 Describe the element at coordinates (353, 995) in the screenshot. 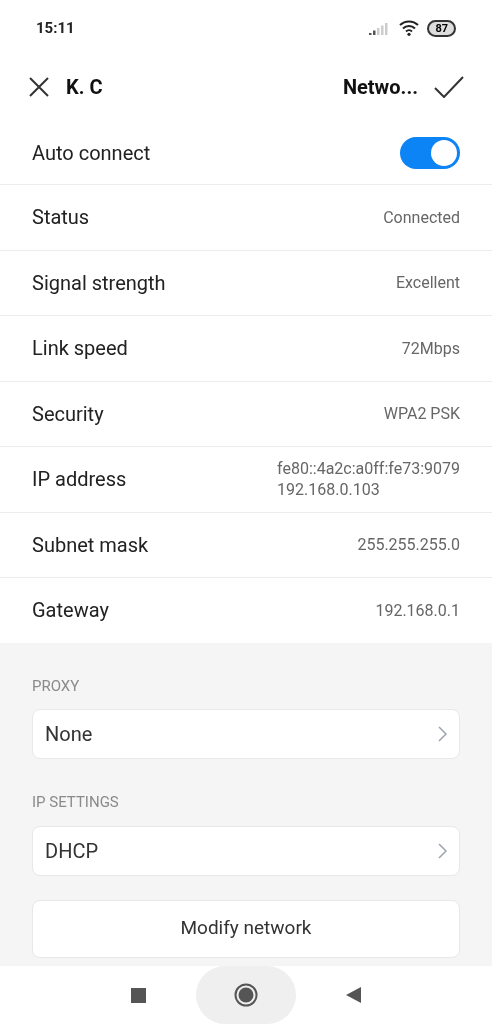

I see `back-icon` at that location.